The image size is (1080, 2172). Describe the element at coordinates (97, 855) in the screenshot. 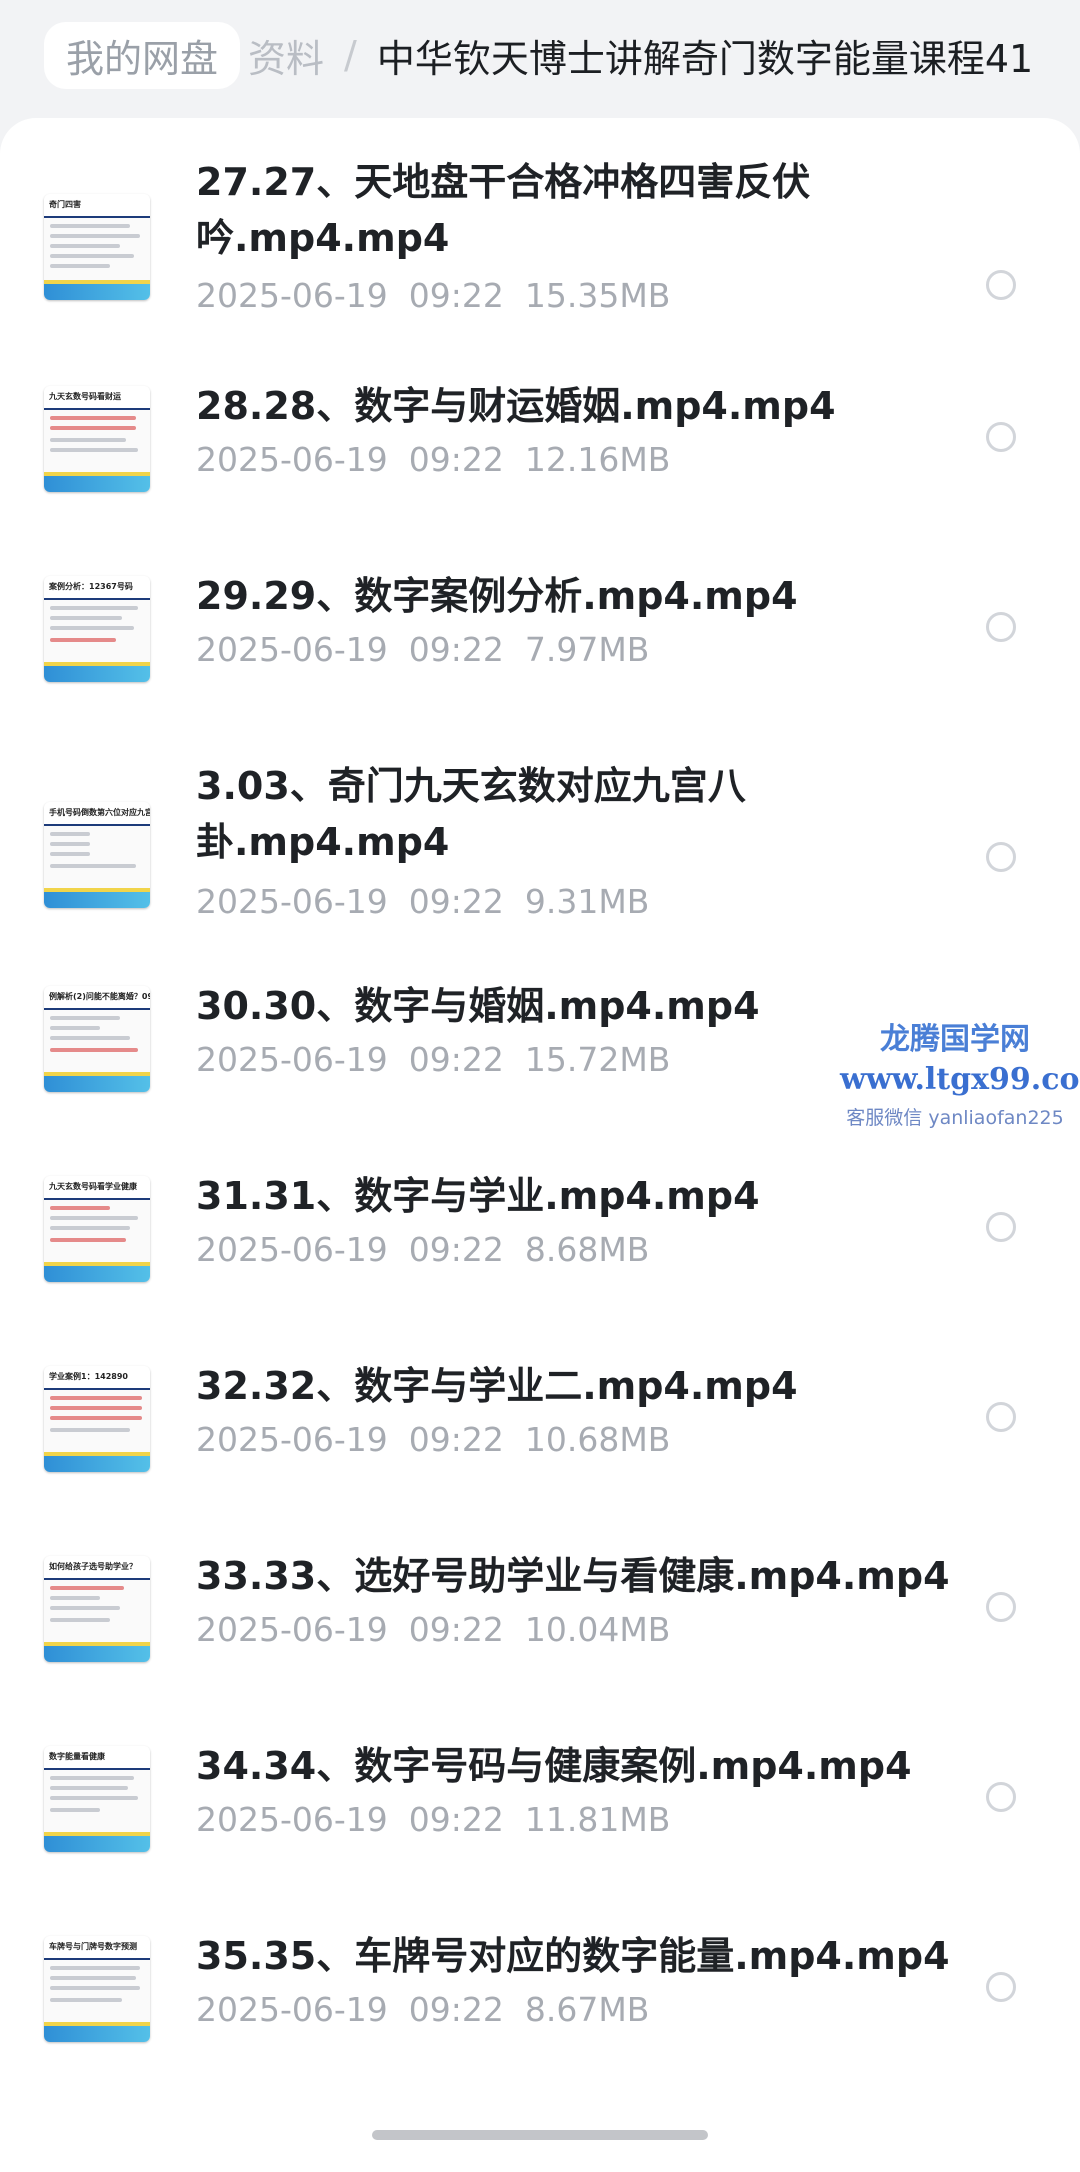

I see `video-thumbnail: 手机号码倒数第六位对应九宫` at that location.